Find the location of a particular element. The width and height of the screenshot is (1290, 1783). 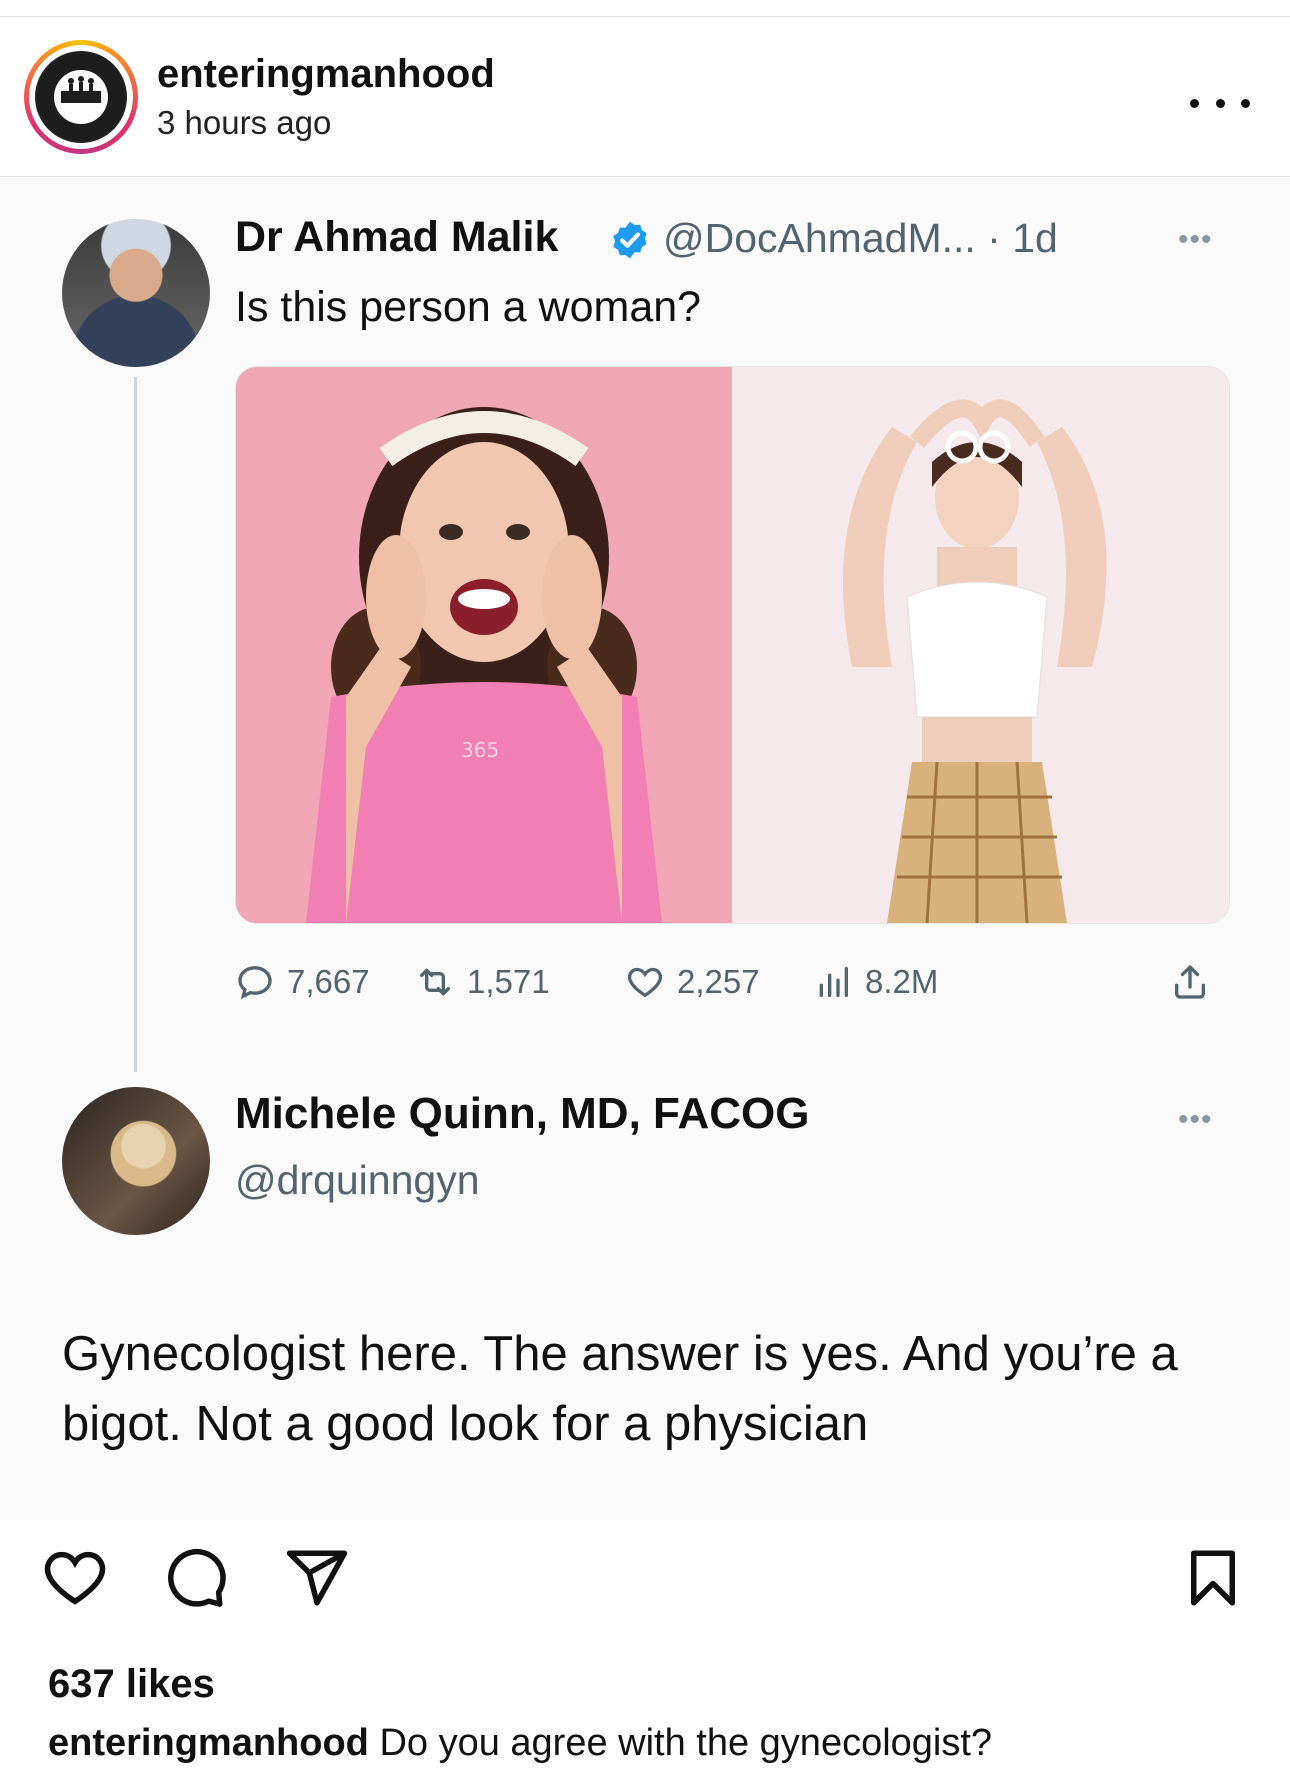

svg-text: 365 is located at coordinates (480, 750).